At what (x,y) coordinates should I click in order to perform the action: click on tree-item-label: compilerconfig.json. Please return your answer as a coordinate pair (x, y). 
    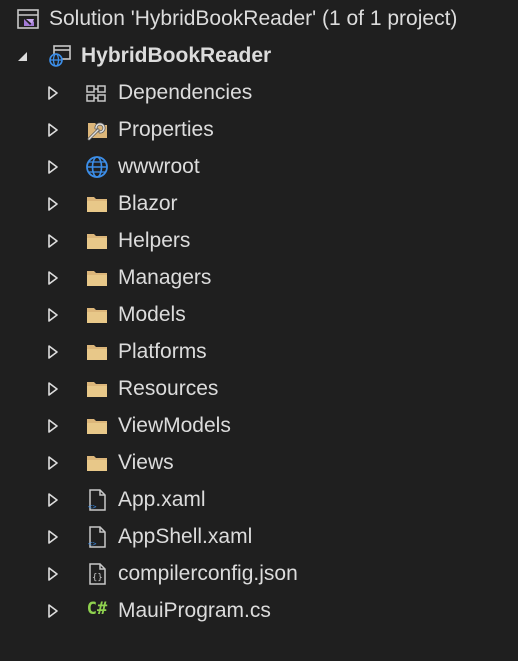
    Looking at the image, I should click on (208, 573).